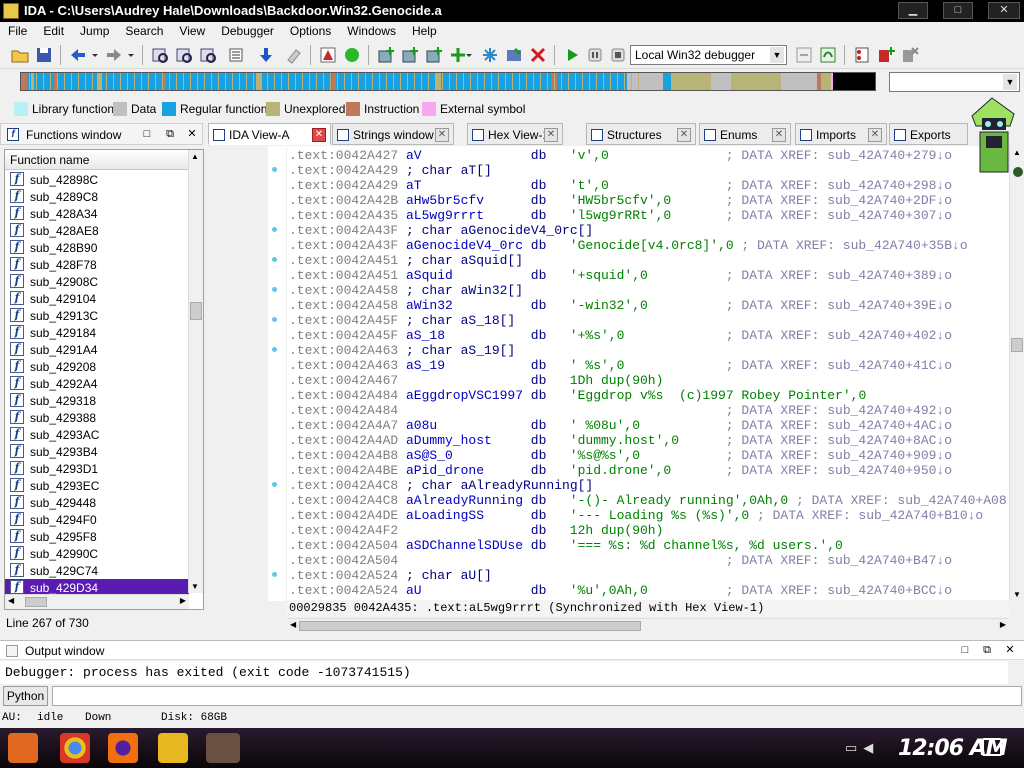  Describe the element at coordinates (97, 281) in the screenshot. I see `function-row: f sub_42908C` at that location.